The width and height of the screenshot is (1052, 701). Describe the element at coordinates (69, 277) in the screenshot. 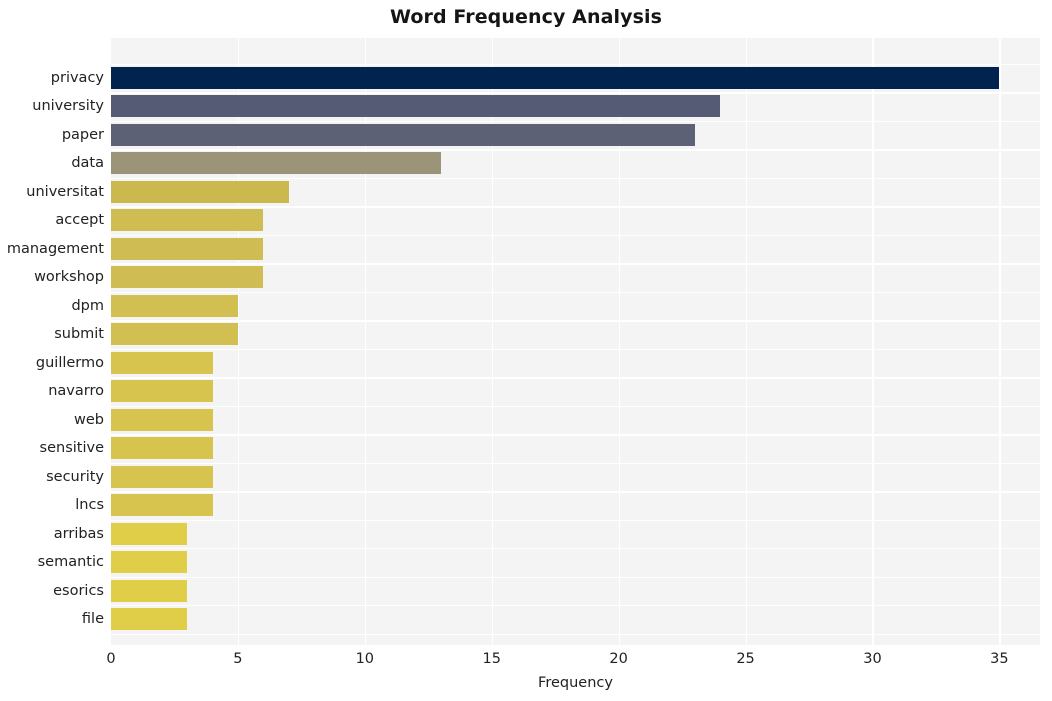

I see `y-axis-tick-label: workshop` at that location.